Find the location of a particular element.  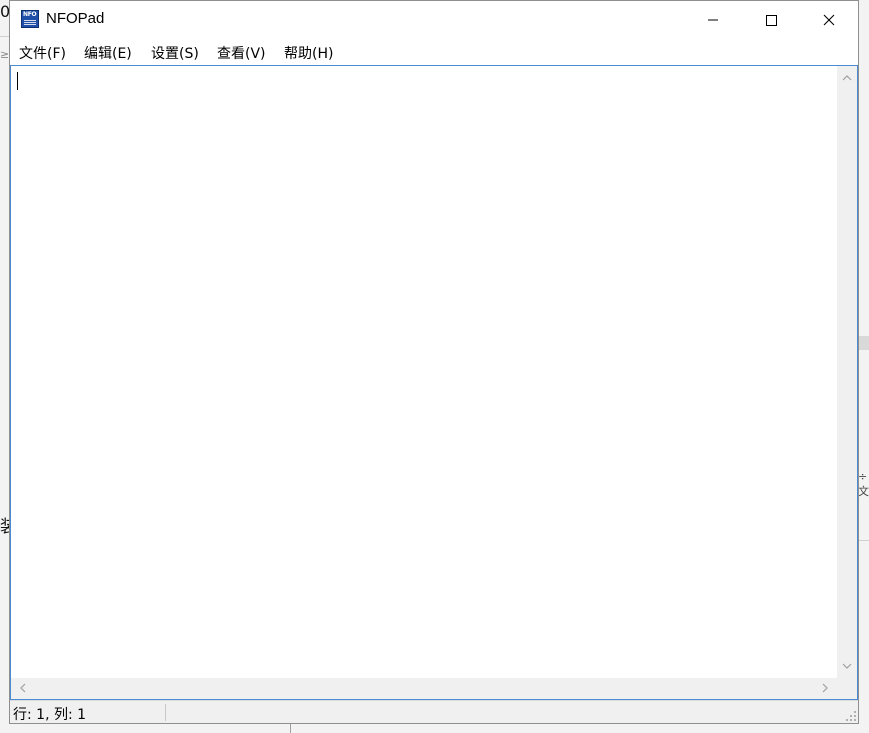

menu-file: 文件(F) is located at coordinates (42, 53).